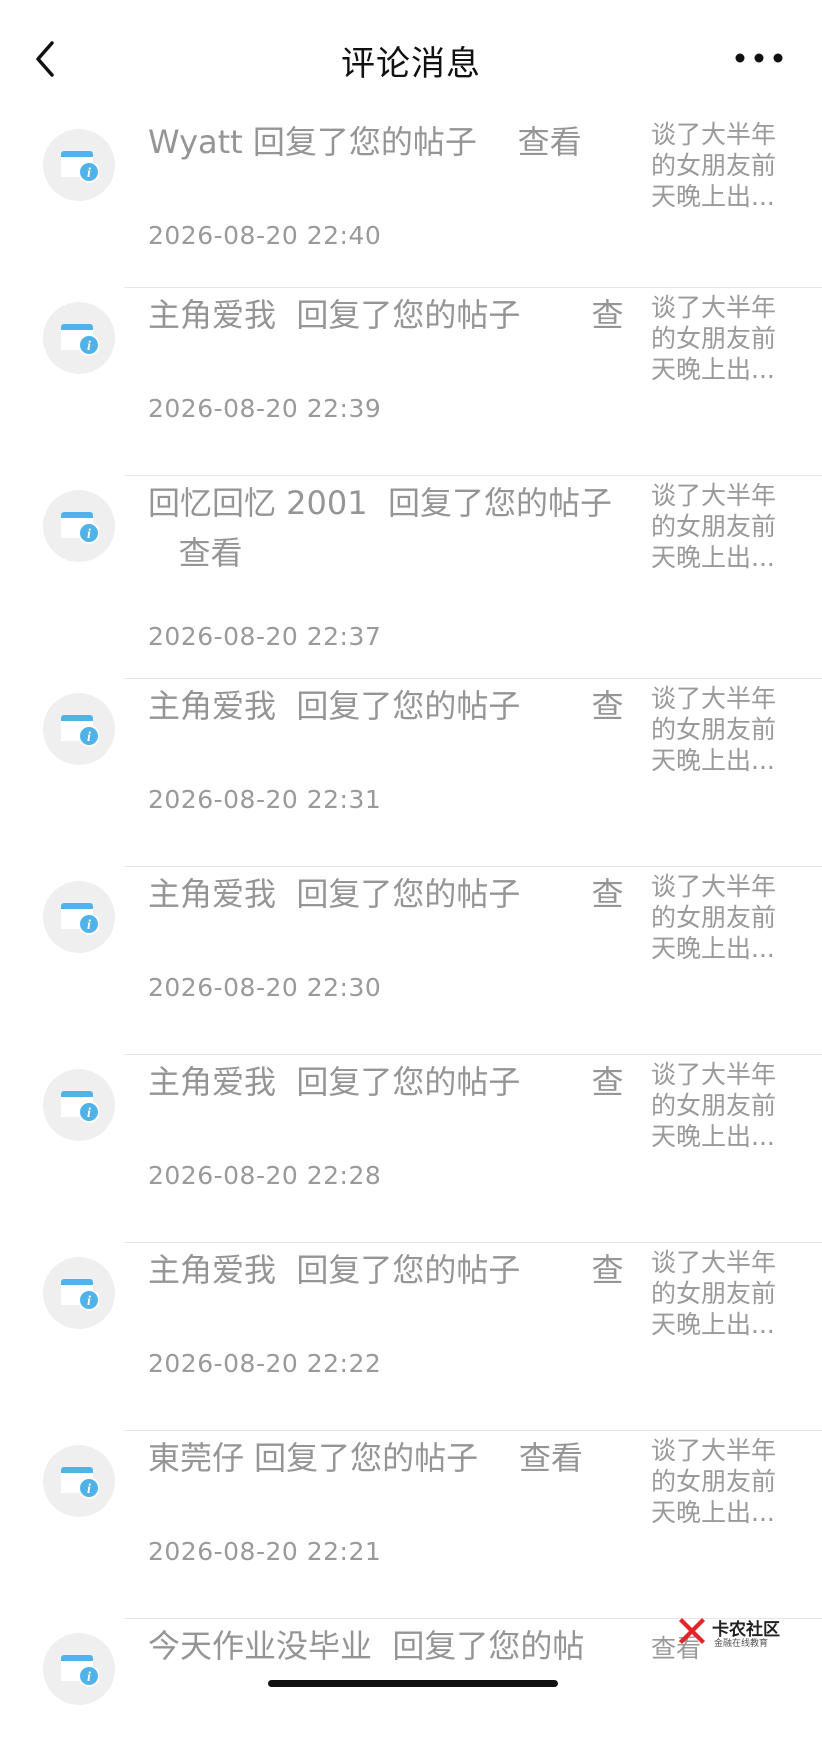 The width and height of the screenshot is (822, 1749). I want to click on message-text: 回忆回忆 2001 回复了您的帖子 查看, so click(385, 528).